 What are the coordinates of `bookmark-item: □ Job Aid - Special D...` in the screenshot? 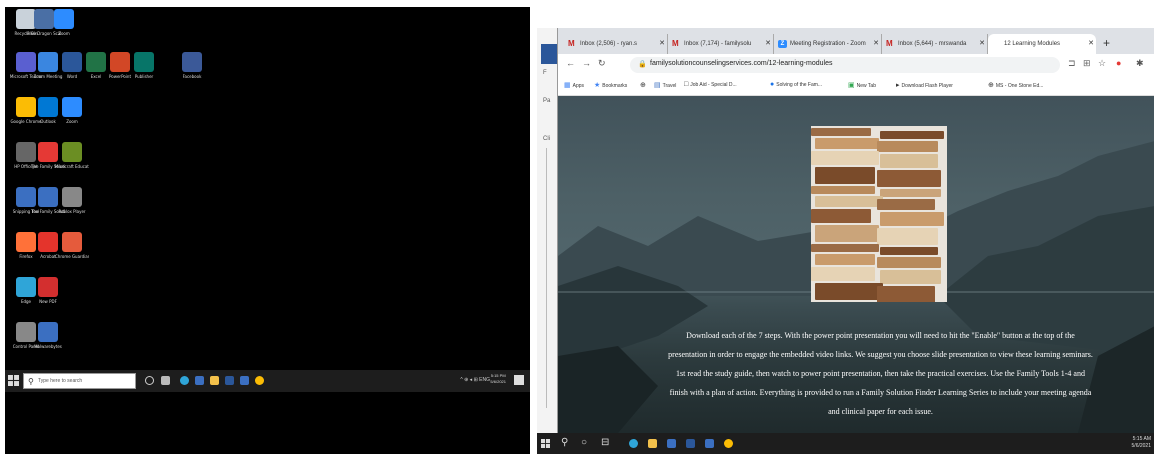 It's located at (710, 84).